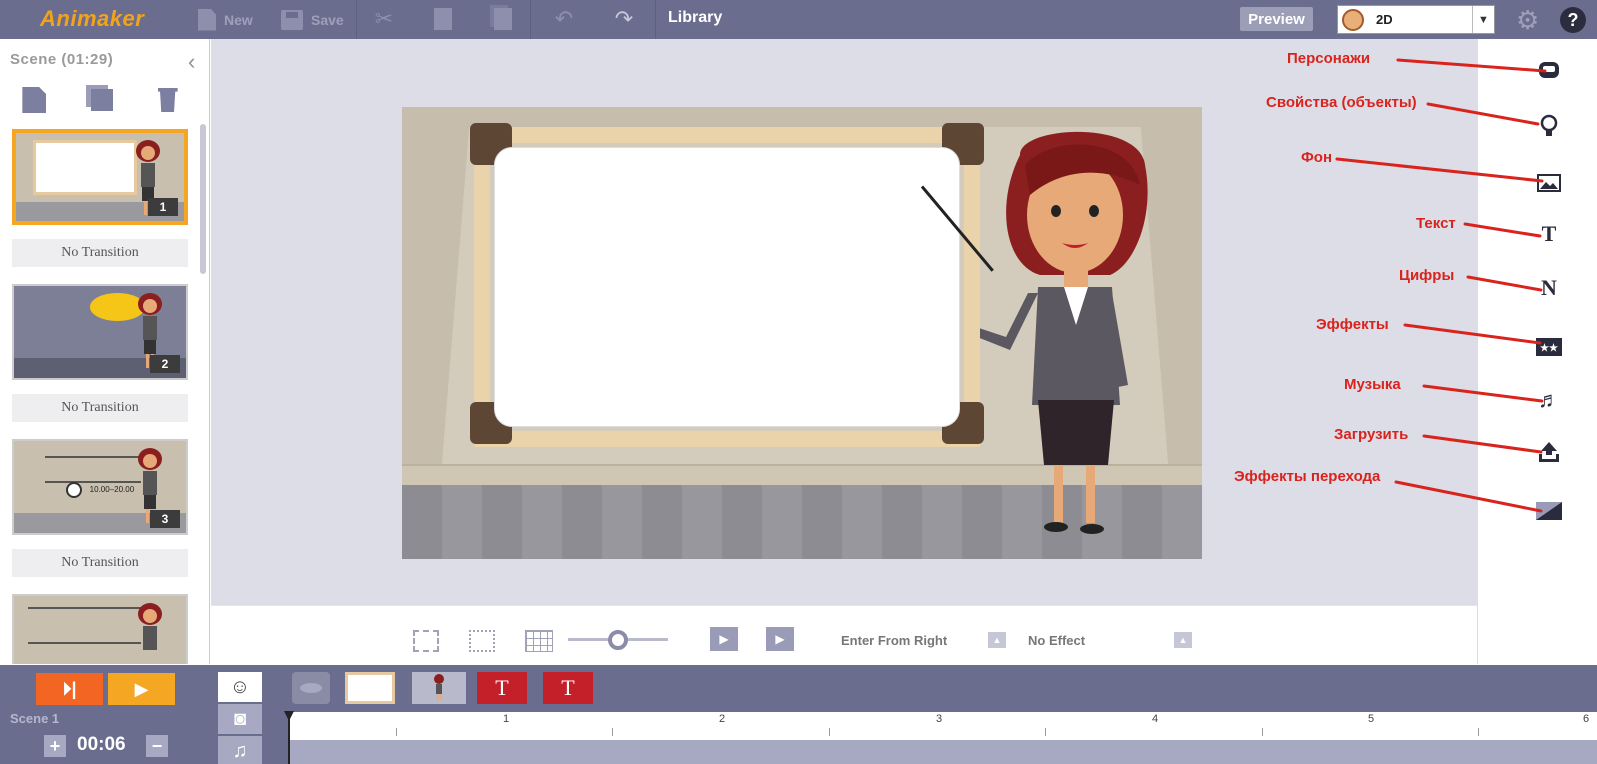 This screenshot has height=764, width=1597. Describe the element at coordinates (225, 19) in the screenshot. I see `new-button: New` at that location.